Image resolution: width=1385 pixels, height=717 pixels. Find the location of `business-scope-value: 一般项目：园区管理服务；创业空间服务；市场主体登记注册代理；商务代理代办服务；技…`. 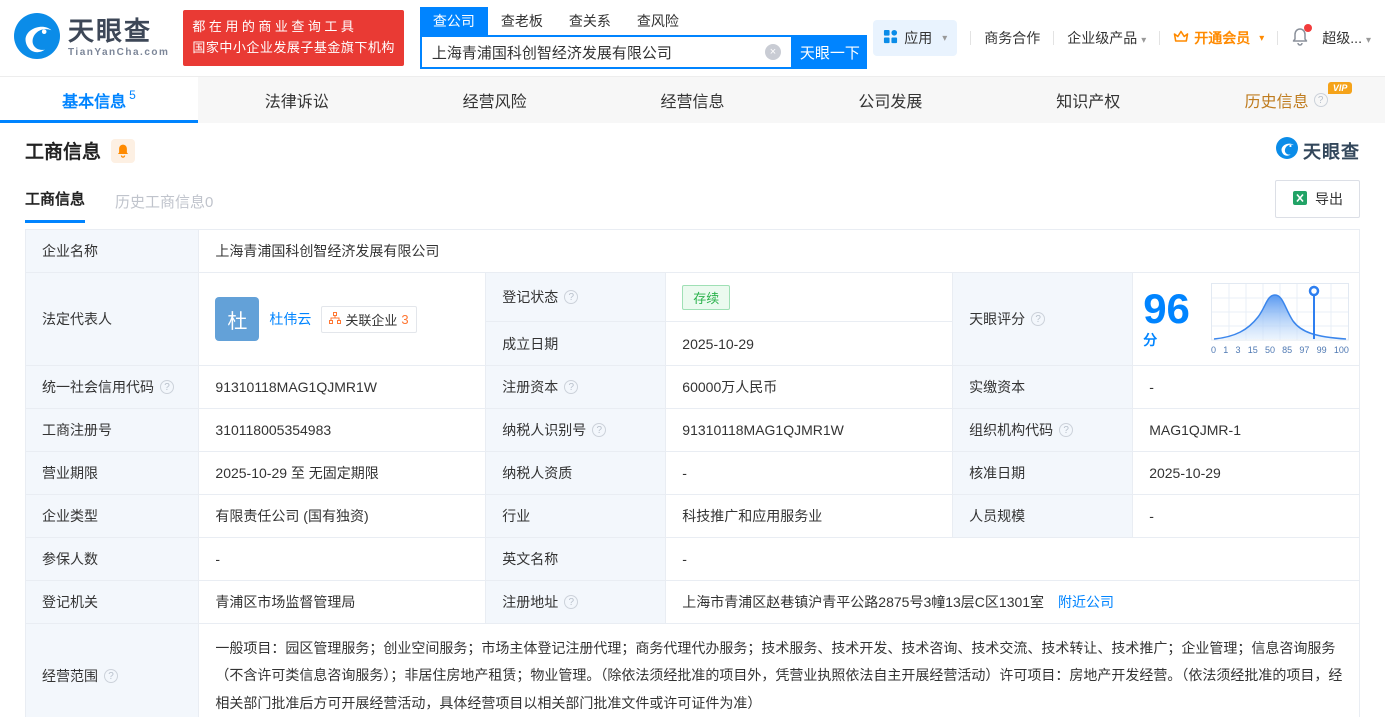

business-scope-value: 一般项目：园区管理服务；创业空间服务；市场主体登记注册代理；商务代理代办服务；技… is located at coordinates (779, 670).